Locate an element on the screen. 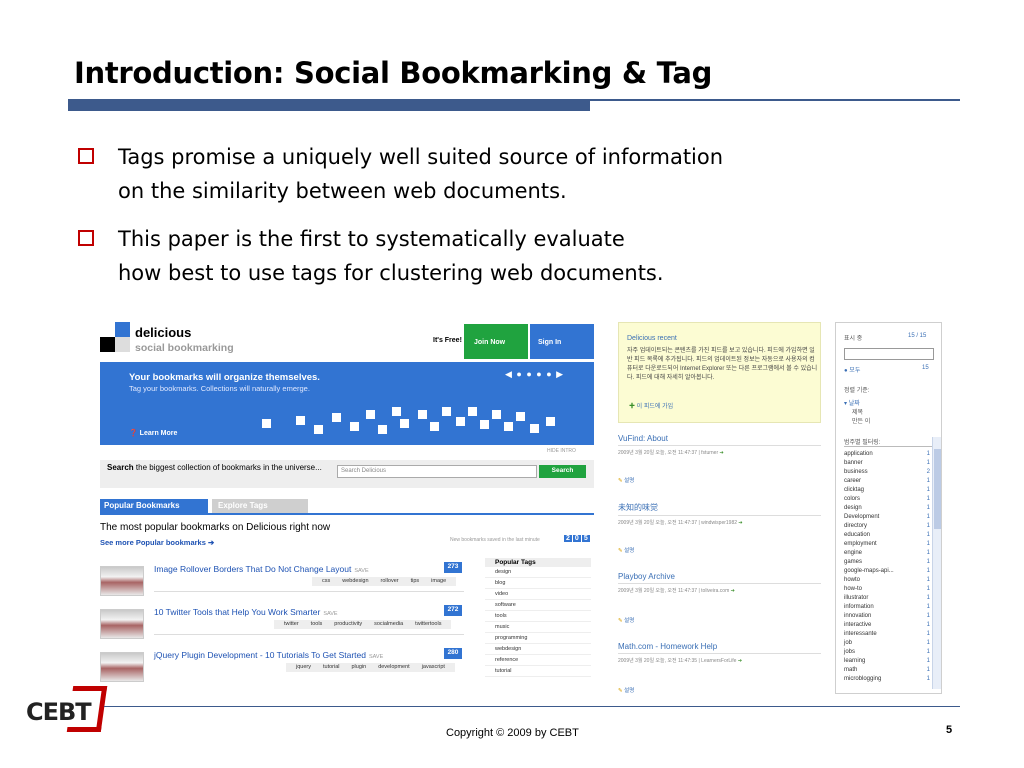  subscribe-link: ✚ 이 피드에 가입 is located at coordinates (651, 405).